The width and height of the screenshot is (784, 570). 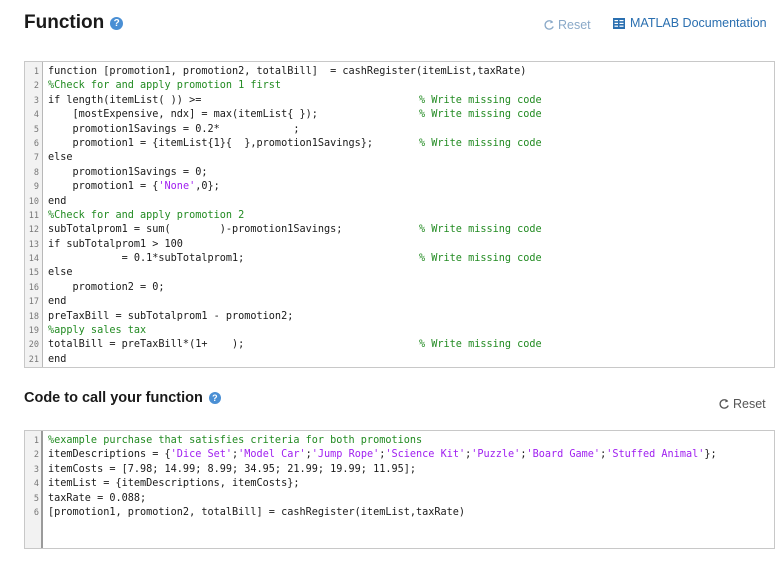 What do you see at coordinates (125, 100) in the screenshot?
I see `code-token: if length(itemList( )) >=` at bounding box center [125, 100].